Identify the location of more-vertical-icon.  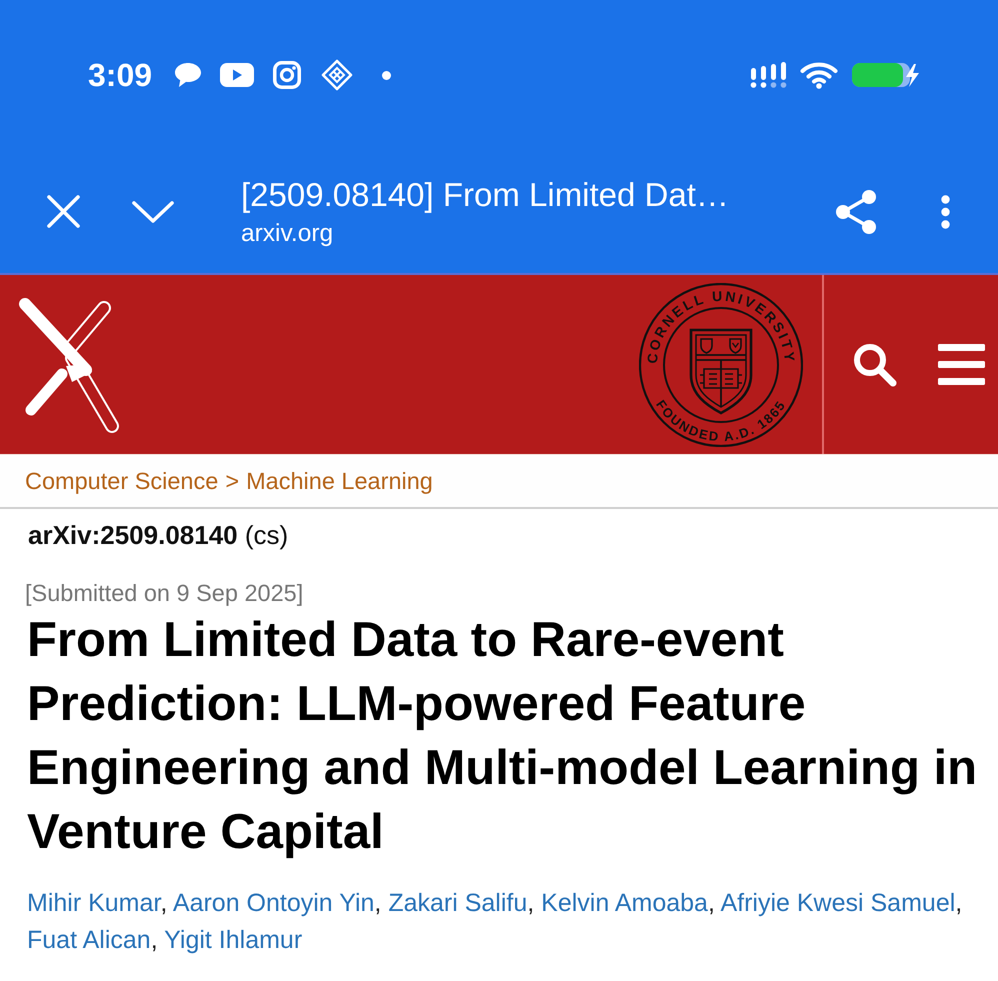
(945, 211).